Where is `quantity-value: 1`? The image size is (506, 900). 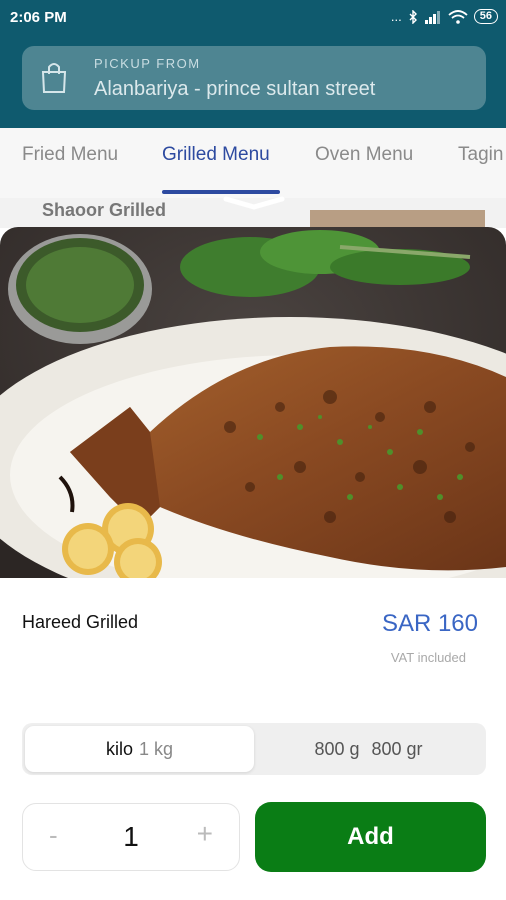
quantity-value: 1 is located at coordinates (131, 836).